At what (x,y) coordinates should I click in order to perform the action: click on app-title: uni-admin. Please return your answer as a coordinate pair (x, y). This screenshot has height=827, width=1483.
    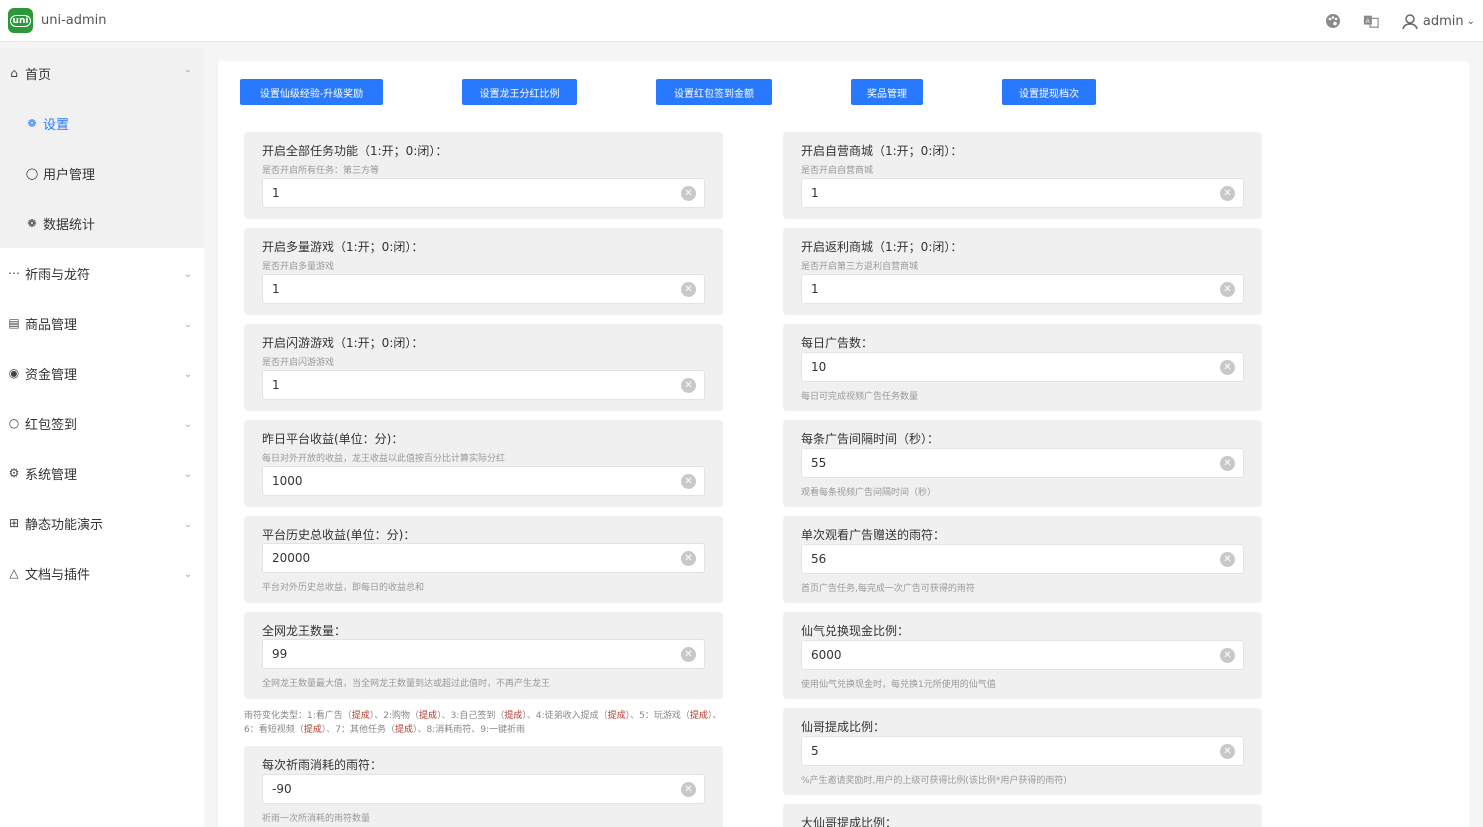
    Looking at the image, I should click on (74, 20).